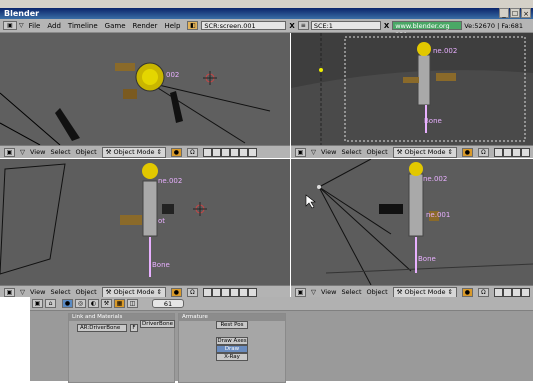 The width and height of the screenshot is (533, 383). Describe the element at coordinates (119, 303) in the screenshot. I see `editing-context-icon: ▦` at that location.